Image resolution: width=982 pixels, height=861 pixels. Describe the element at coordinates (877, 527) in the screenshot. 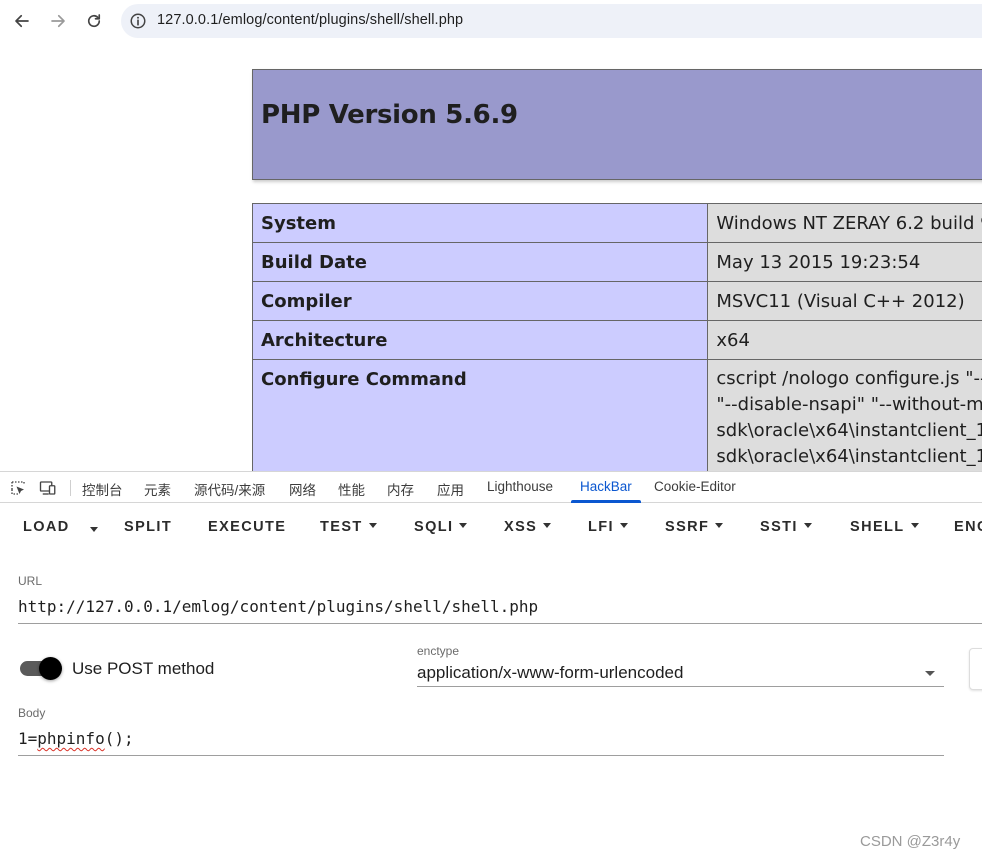

I see `shell-menu-label: SHELL` at that location.